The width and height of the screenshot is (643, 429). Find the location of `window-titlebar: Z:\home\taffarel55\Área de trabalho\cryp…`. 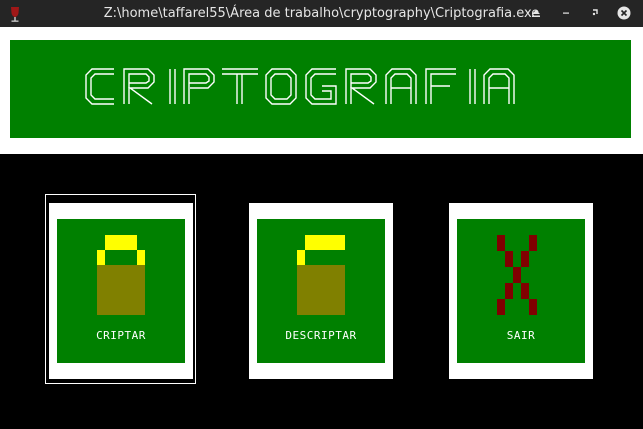

window-titlebar: Z:\home\taffarel55\Área de trabalho\cryp… is located at coordinates (321, 13).